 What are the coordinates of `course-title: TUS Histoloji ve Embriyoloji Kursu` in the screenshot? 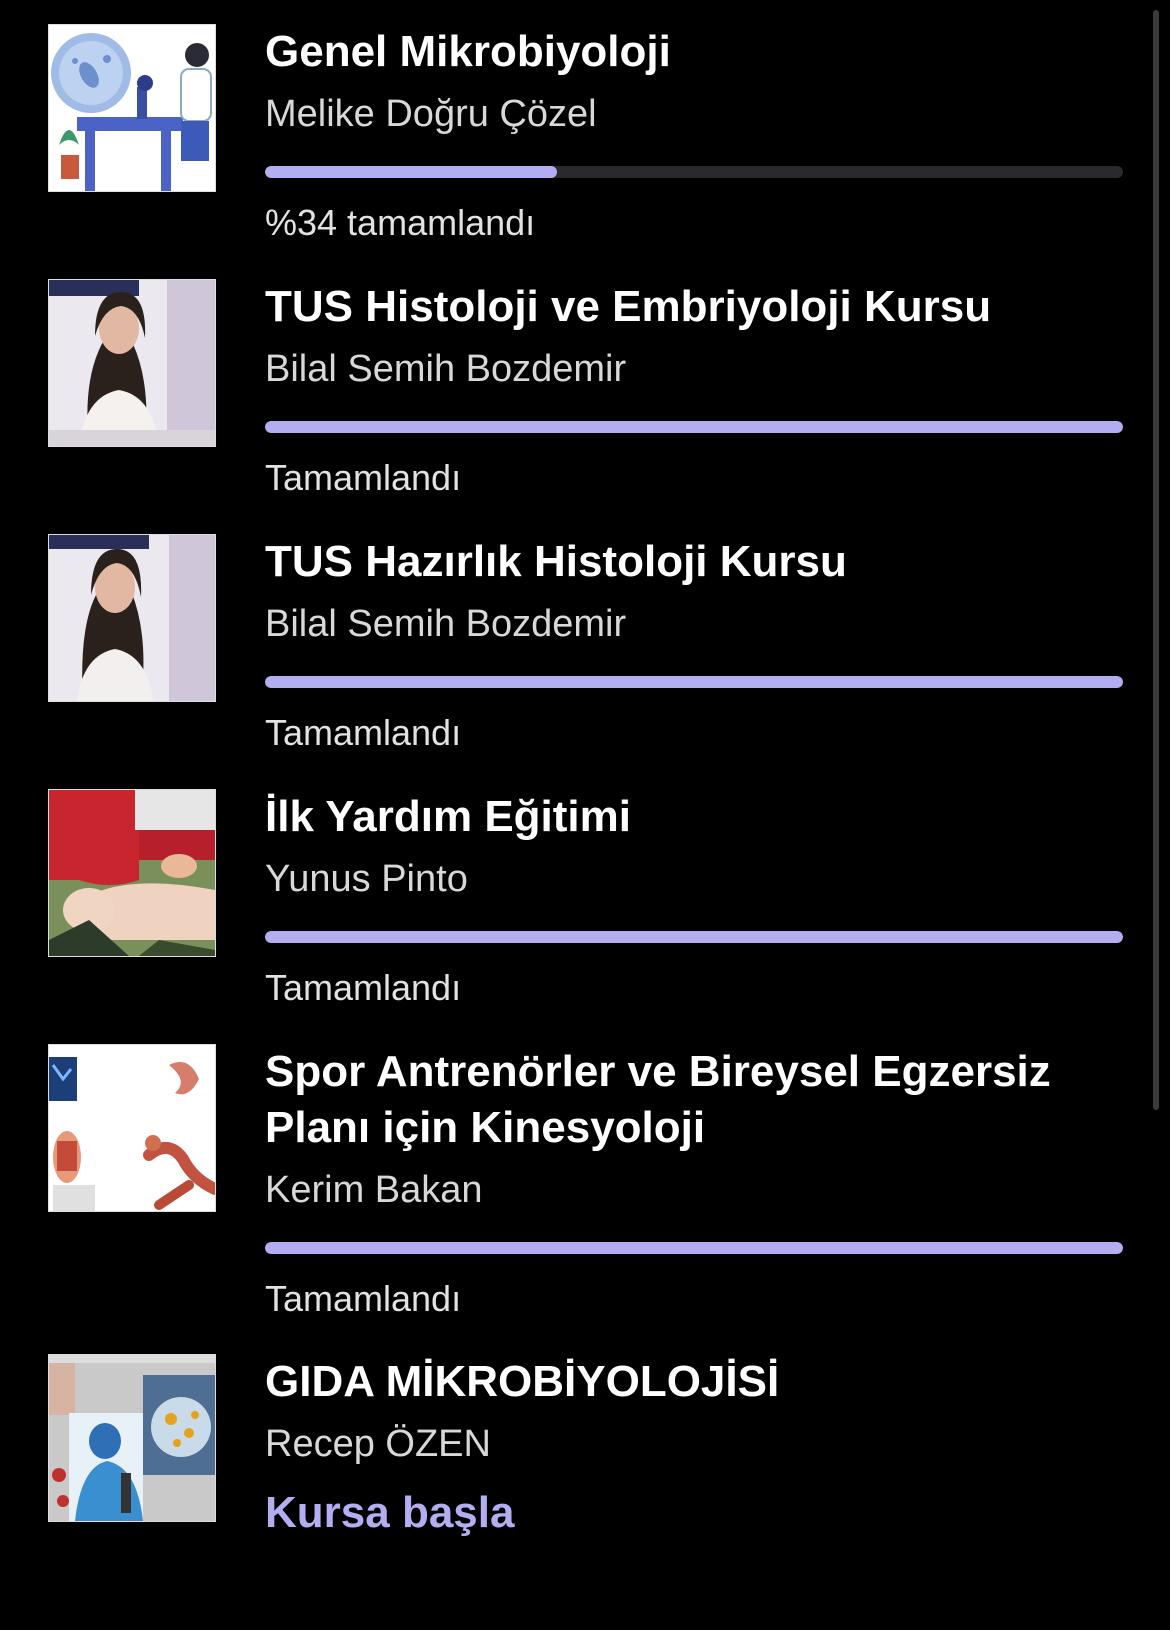 It's located at (628, 306).